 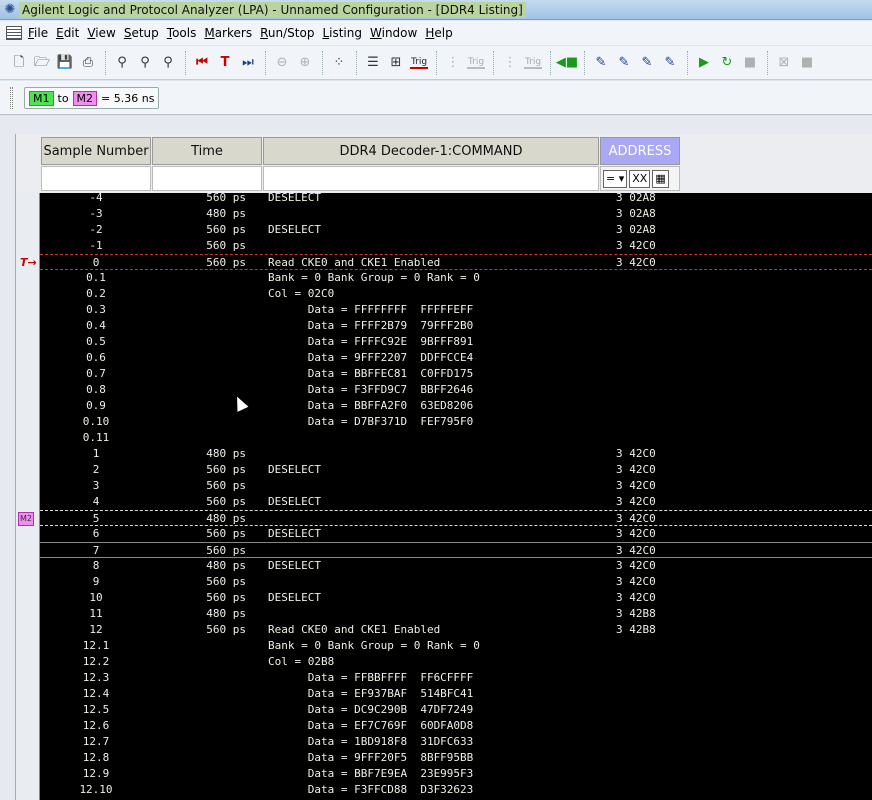 I want to click on listing-row: 2 560 ps DESELECT 3 42C0, so click(x=456, y=470).